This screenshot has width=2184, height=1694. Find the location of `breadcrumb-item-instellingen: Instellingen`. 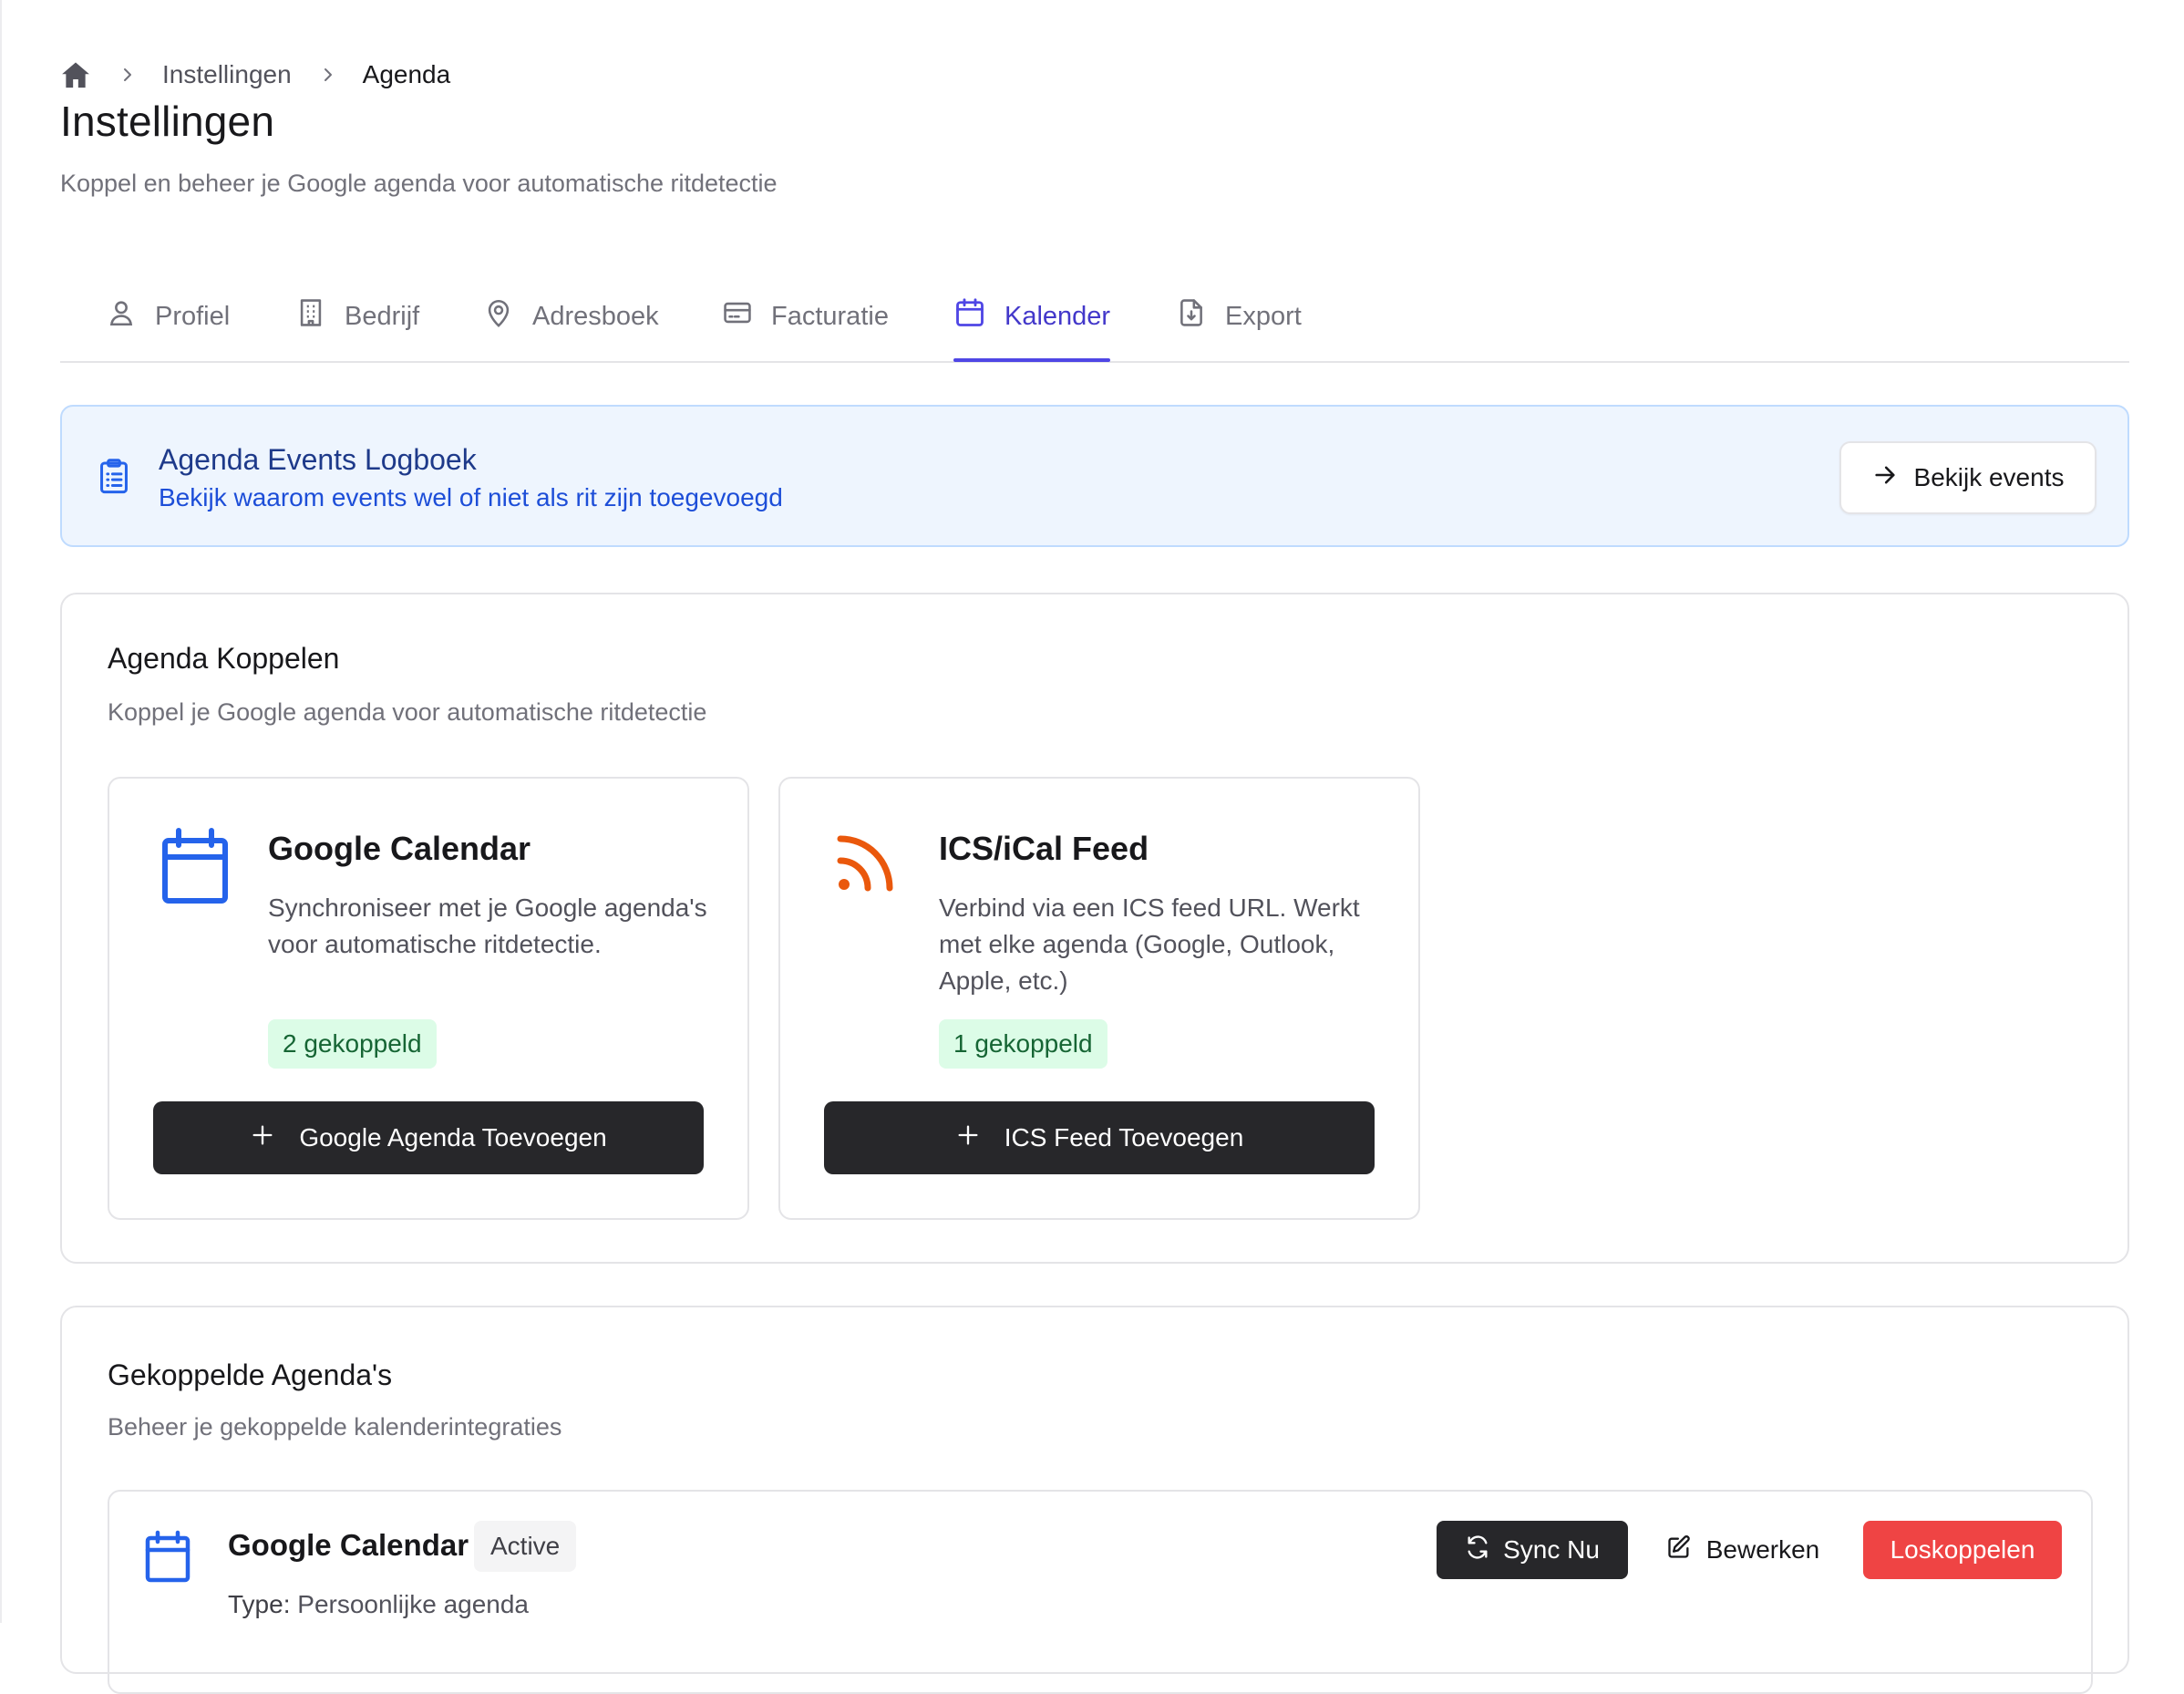

breadcrumb-item-instellingen: Instellingen is located at coordinates (227, 74).